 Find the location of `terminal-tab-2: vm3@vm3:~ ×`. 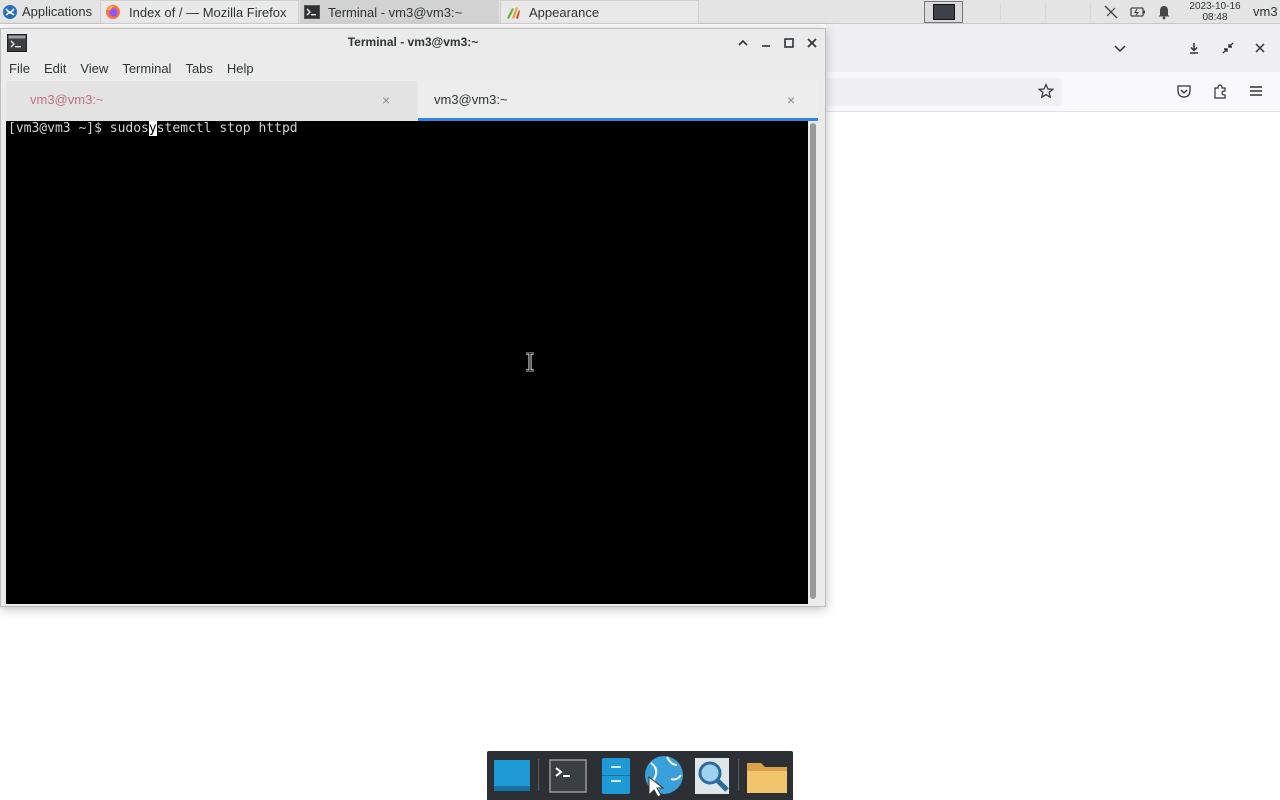

terminal-tab-2: vm3@vm3:~ × is located at coordinates (618, 101).